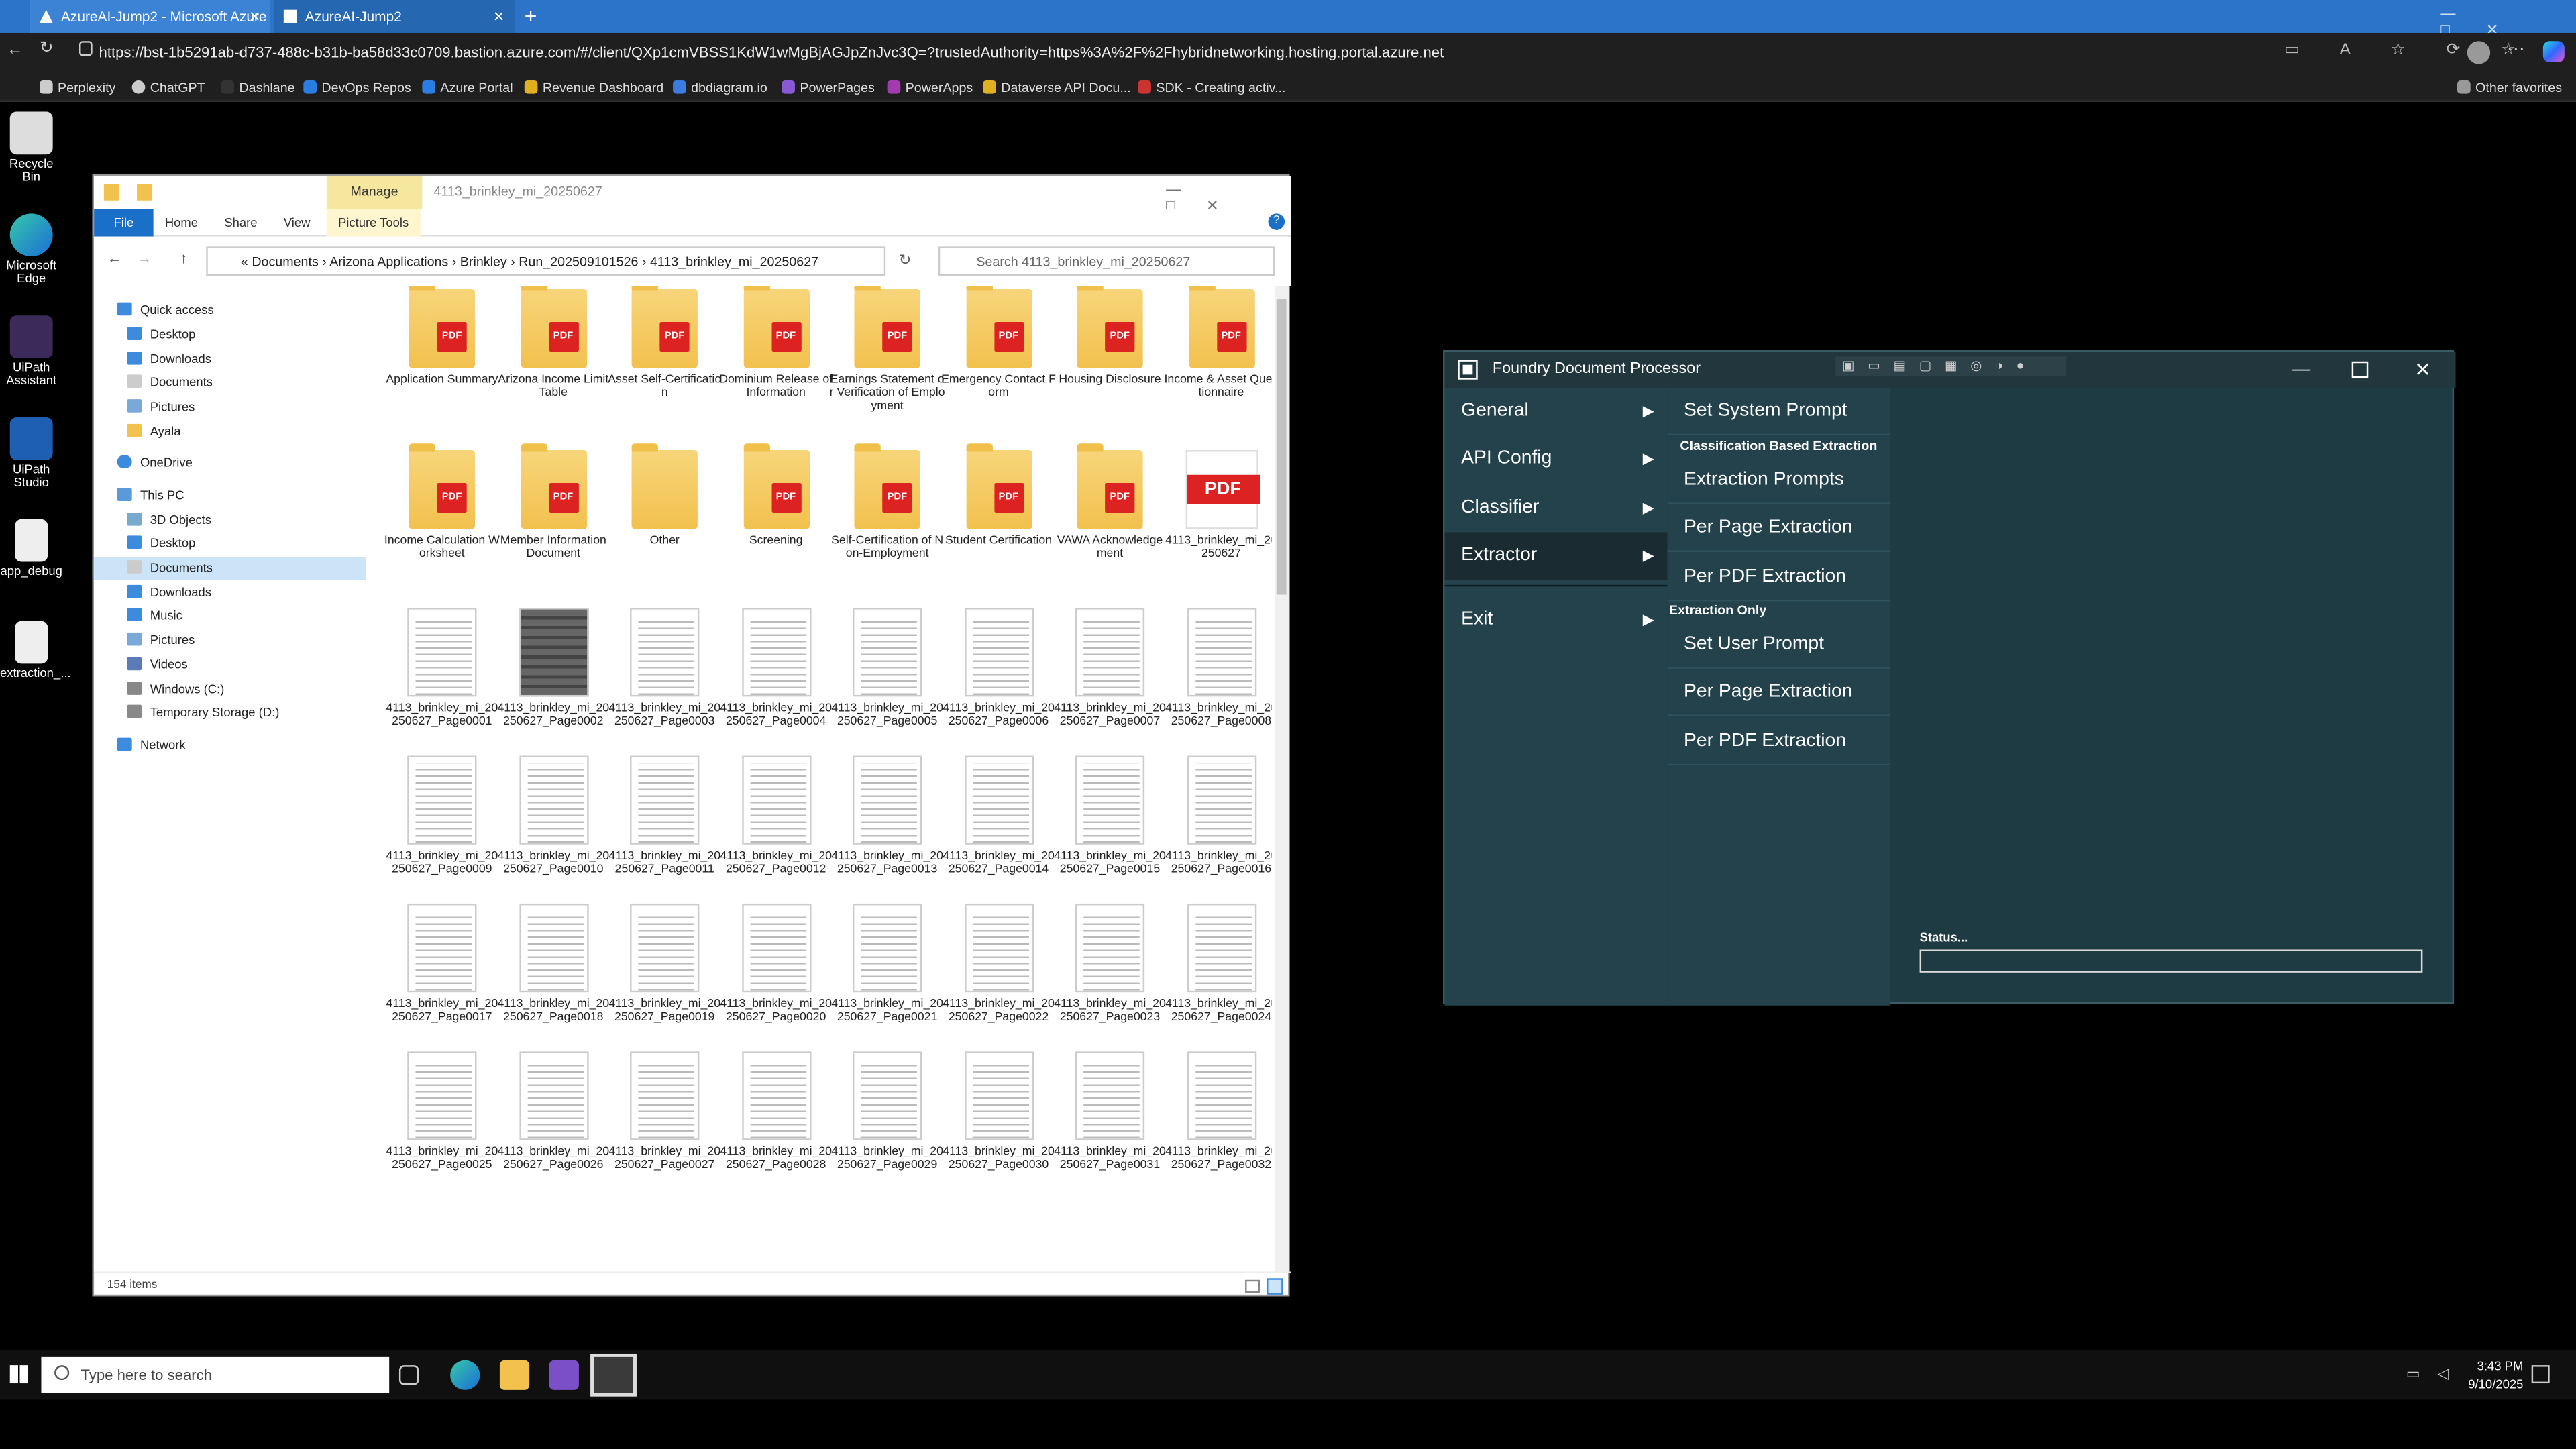 Image resolution: width=2576 pixels, height=1449 pixels. I want to click on desktop-icon-uipath-assistant: UiPath Assistant, so click(31, 351).